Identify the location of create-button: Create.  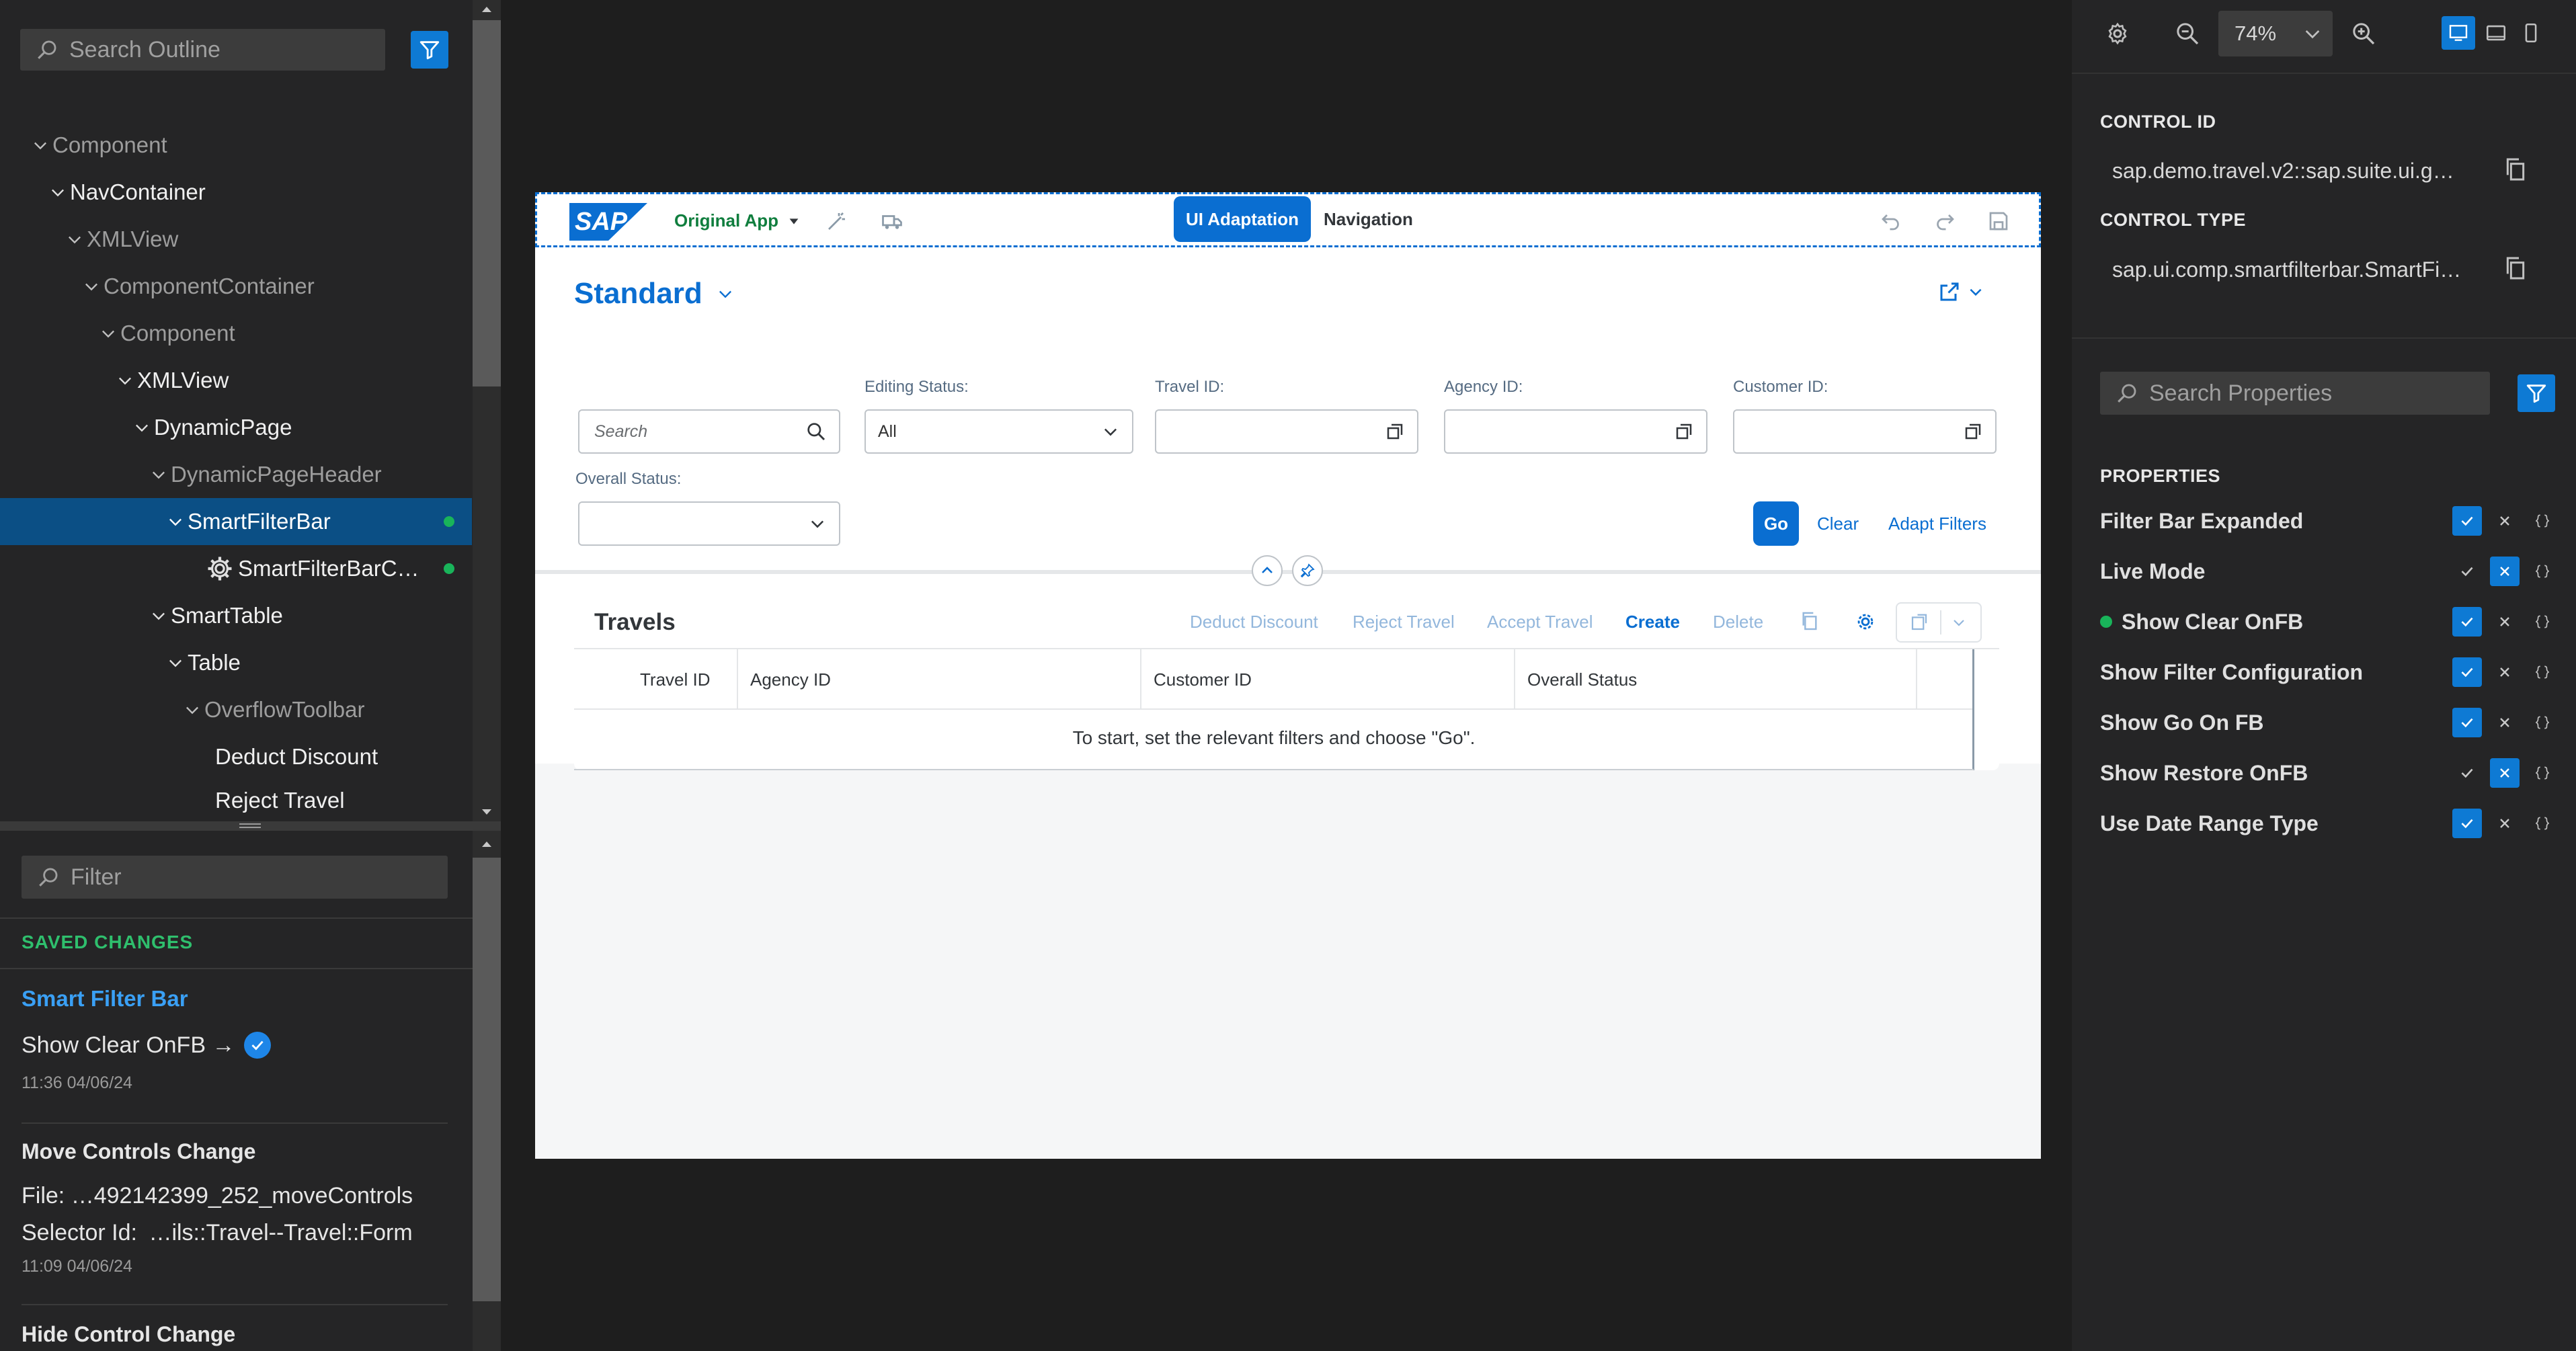
(1652, 622).